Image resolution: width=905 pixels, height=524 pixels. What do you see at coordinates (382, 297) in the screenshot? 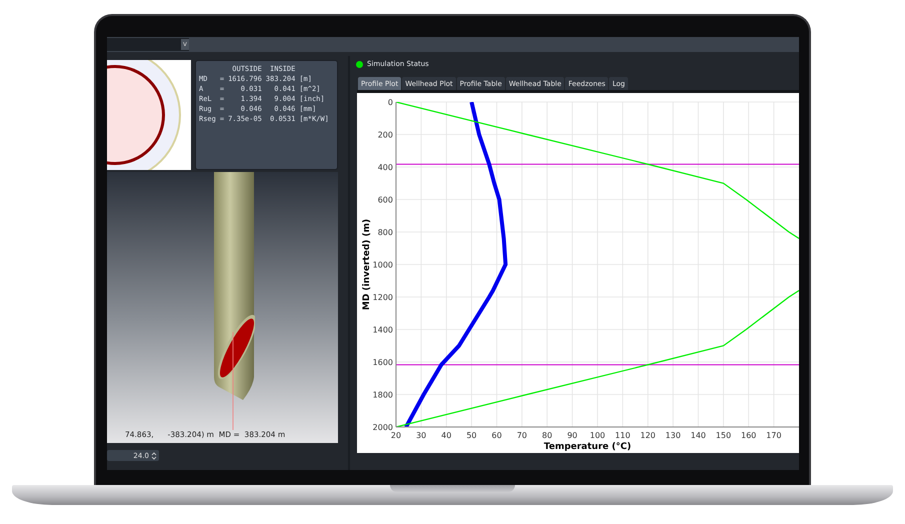
I see `y-tick-label: 1200` at bounding box center [382, 297].